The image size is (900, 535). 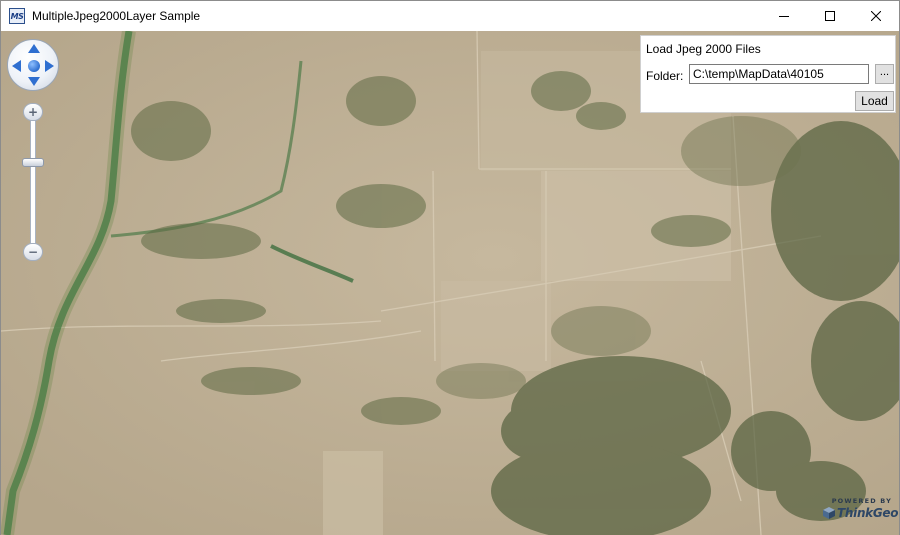 What do you see at coordinates (34, 48) in the screenshot?
I see `arrow-up-icon` at bounding box center [34, 48].